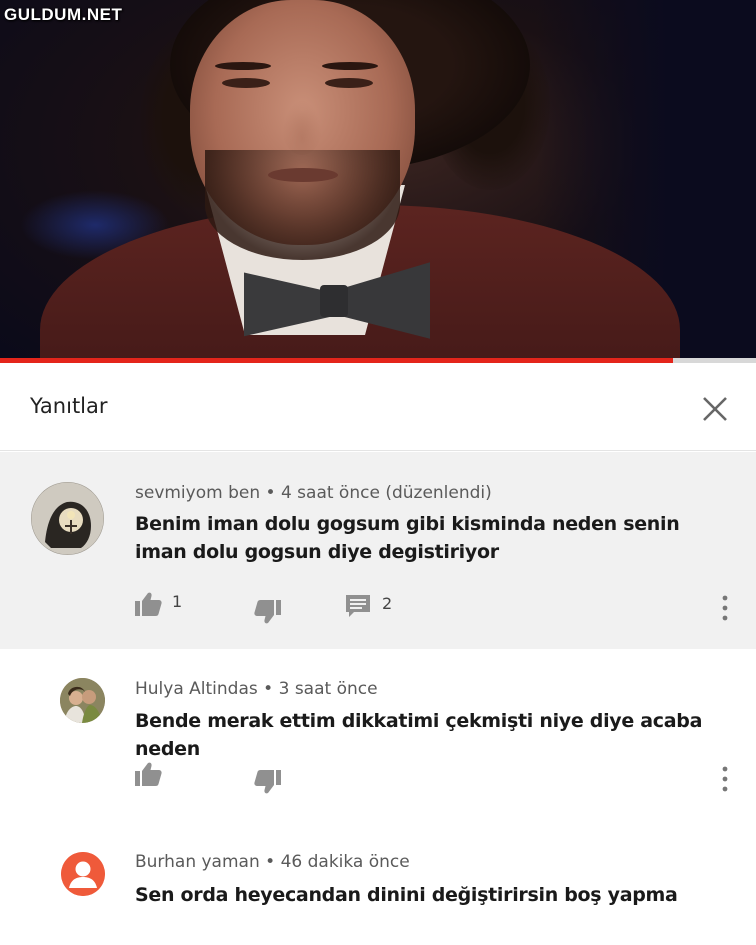 Image resolution: width=756 pixels, height=945 pixels. I want to click on default-user-icon, so click(83, 874).